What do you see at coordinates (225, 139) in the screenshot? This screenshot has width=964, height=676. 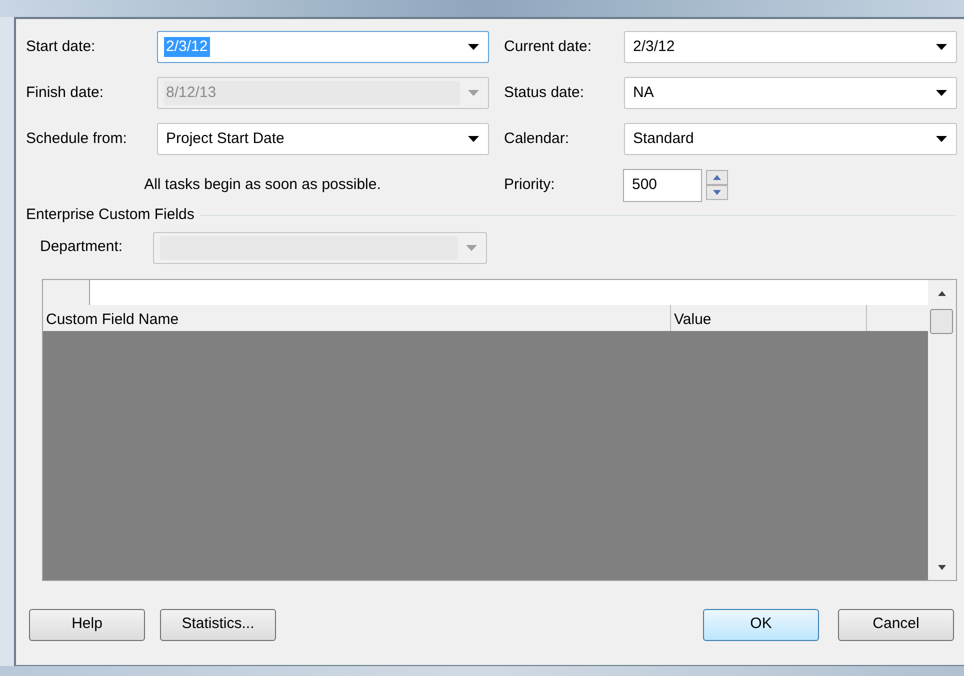 I see `field-value: Project Start Date` at bounding box center [225, 139].